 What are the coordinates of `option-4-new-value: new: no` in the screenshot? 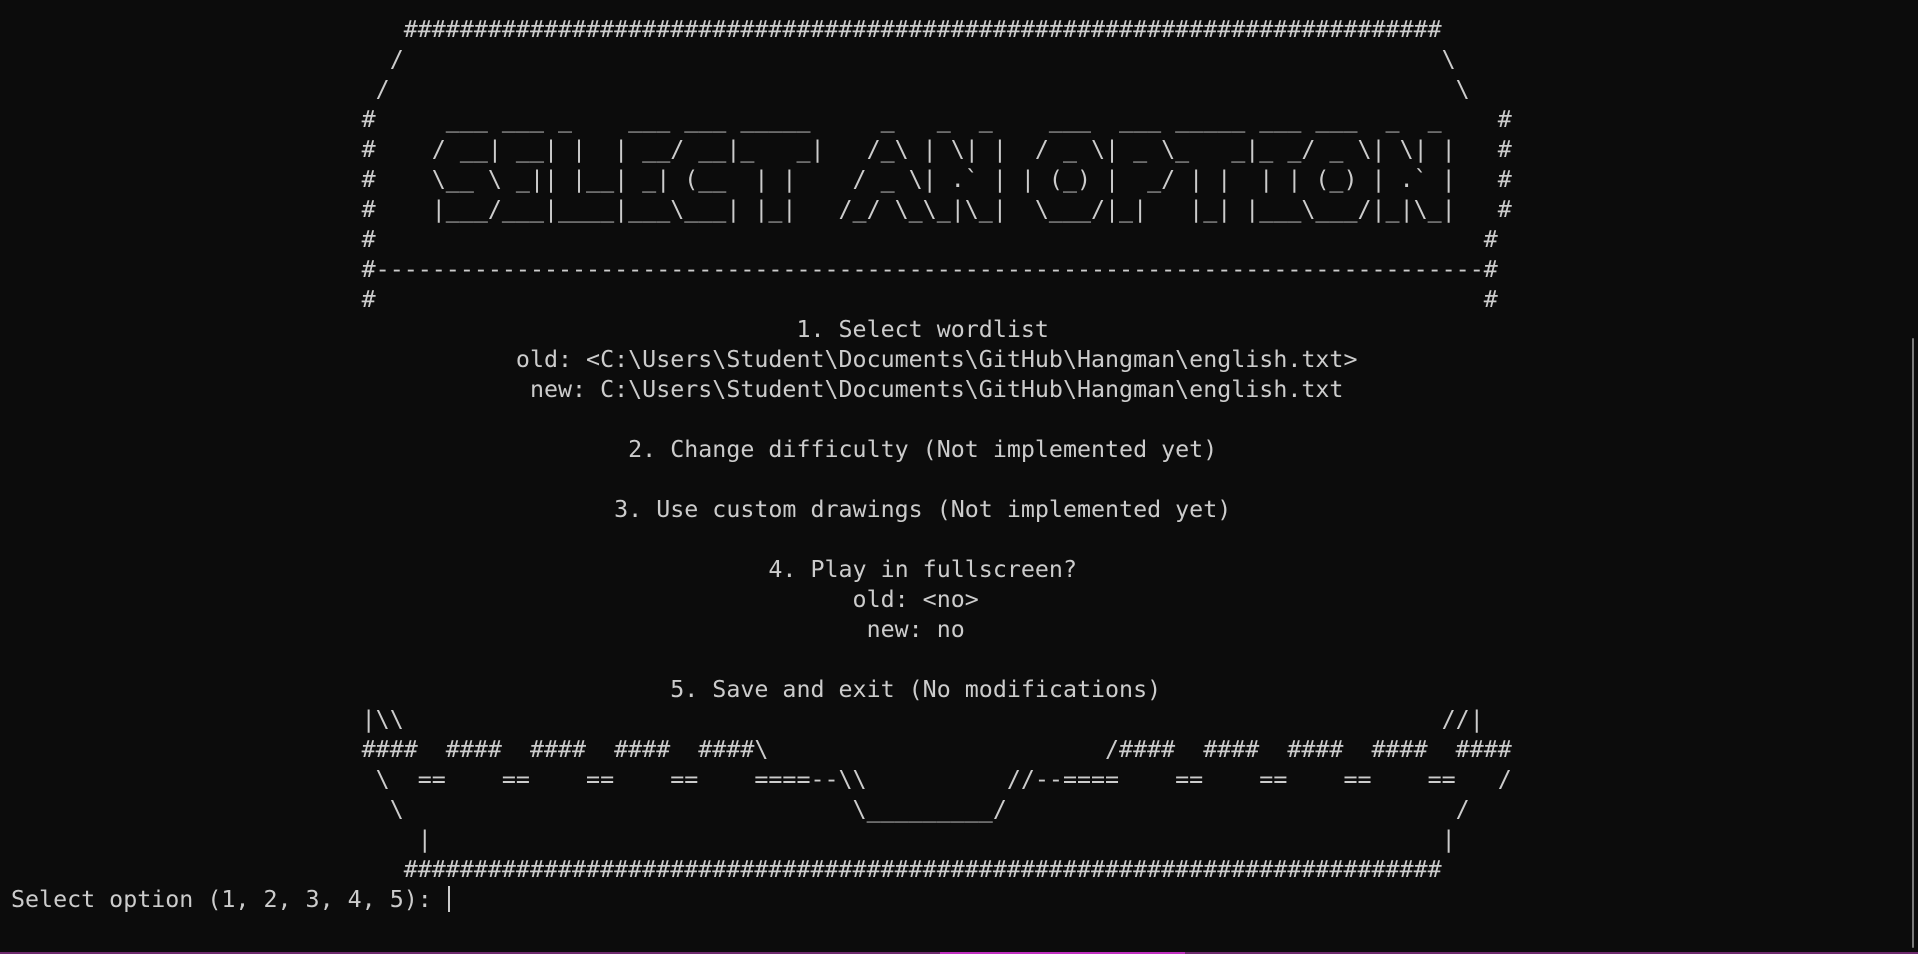 It's located at (488, 629).